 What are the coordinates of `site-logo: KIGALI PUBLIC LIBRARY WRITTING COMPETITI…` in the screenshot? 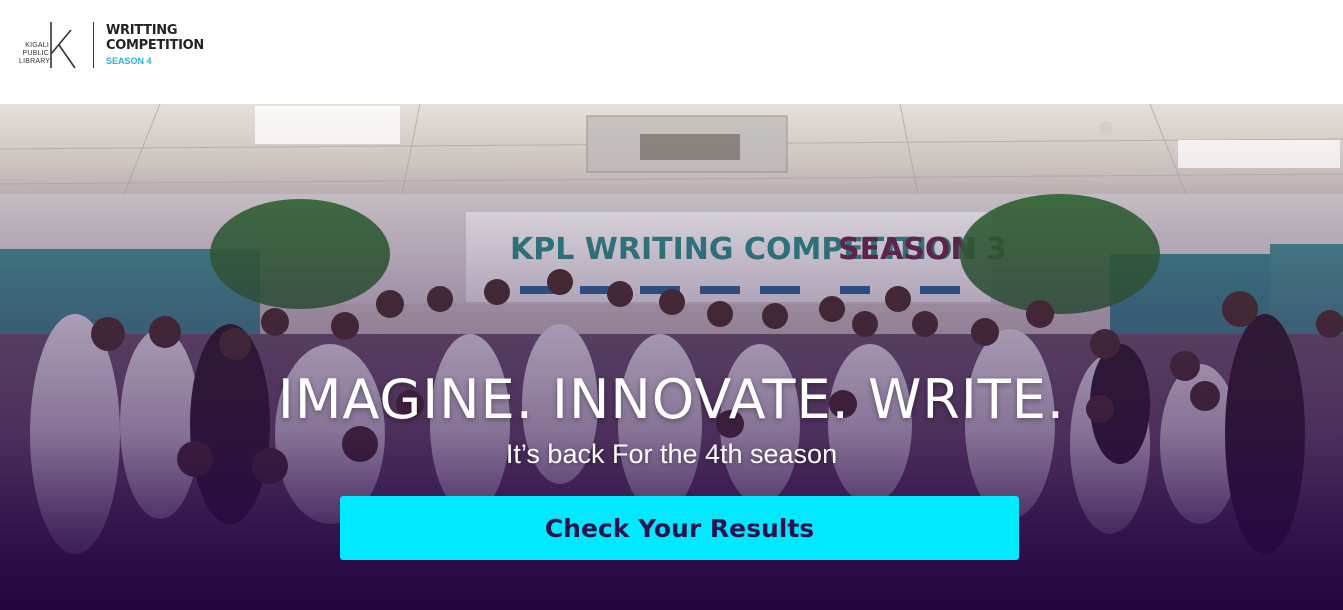 It's located at (111, 45).